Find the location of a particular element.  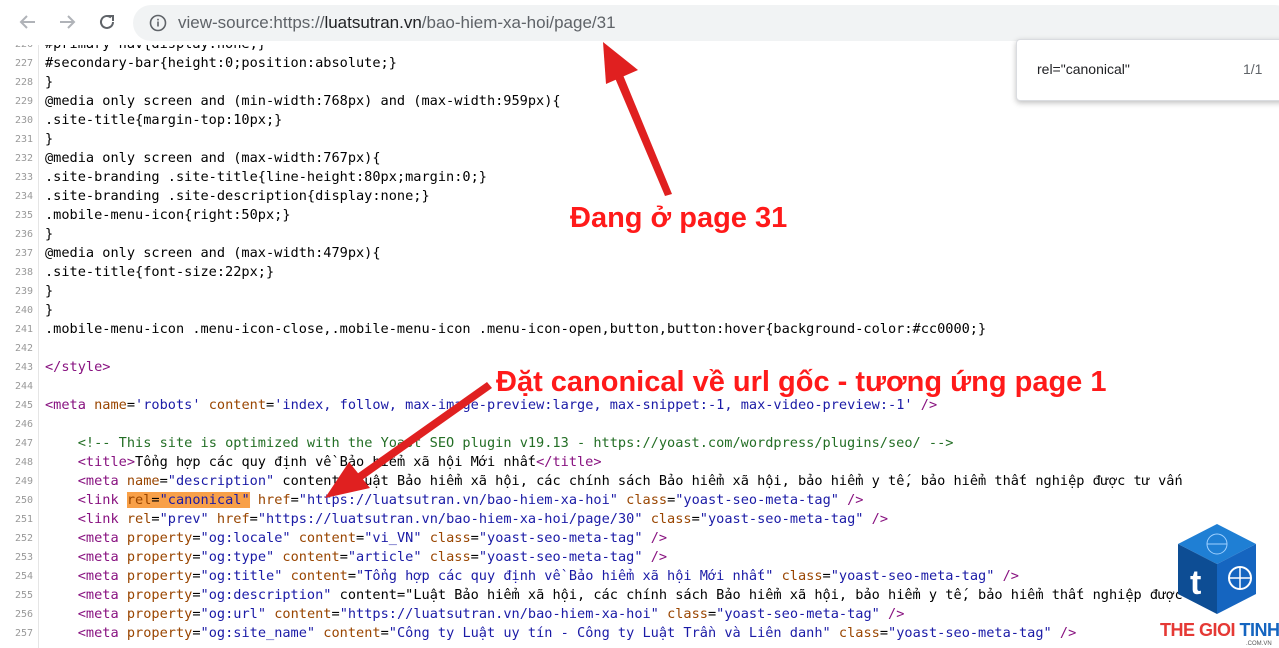

logo-text-part2: TINHOC is located at coordinates (1259, 630).